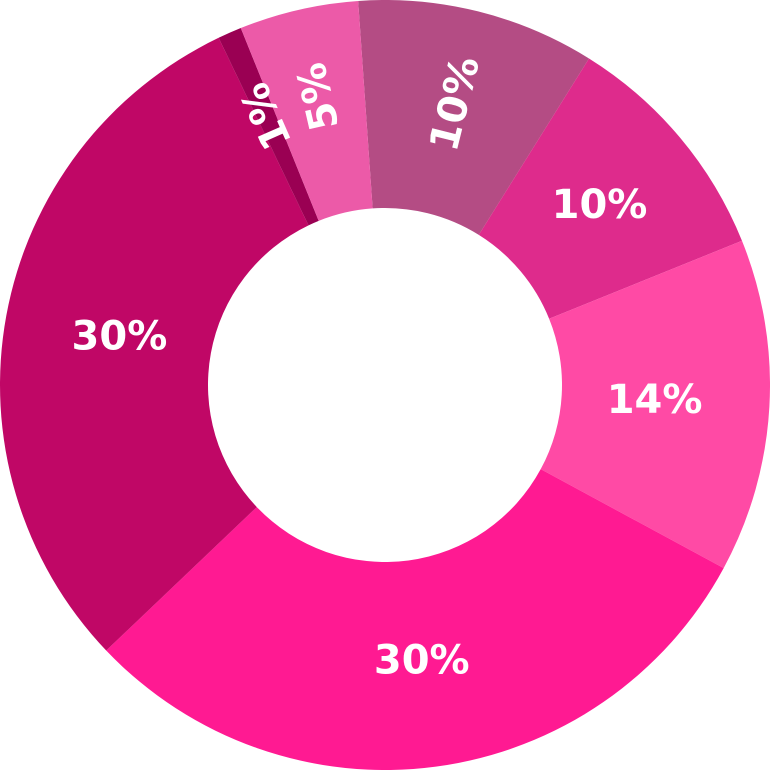  Describe the element at coordinates (600, 205) in the screenshot. I see `slice-label: 10%` at that location.